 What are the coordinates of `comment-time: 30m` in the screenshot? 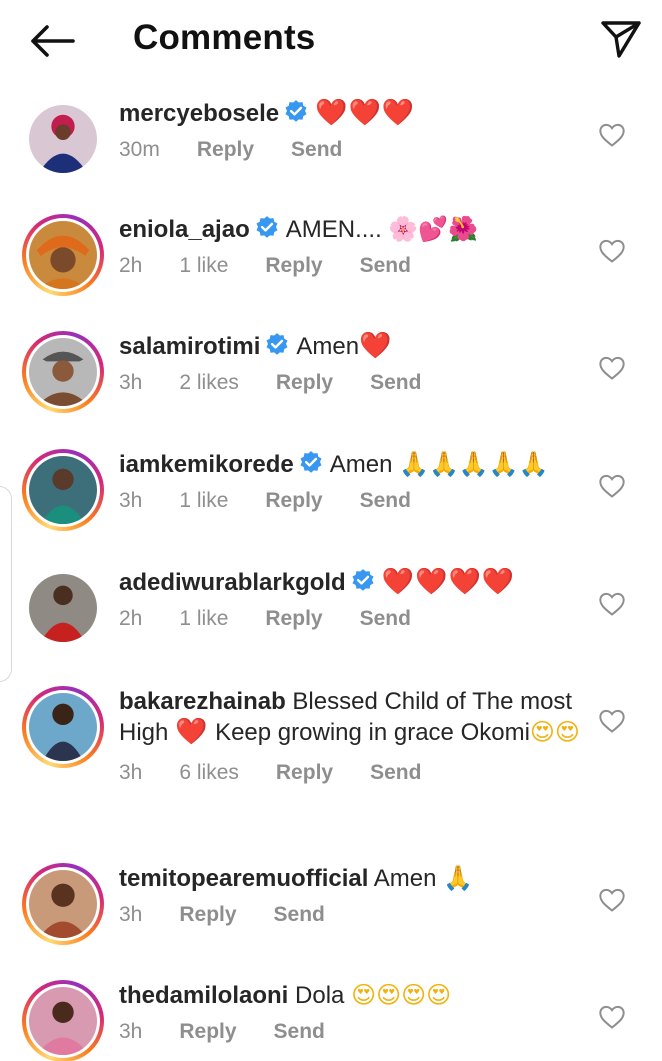 It's located at (139, 149).